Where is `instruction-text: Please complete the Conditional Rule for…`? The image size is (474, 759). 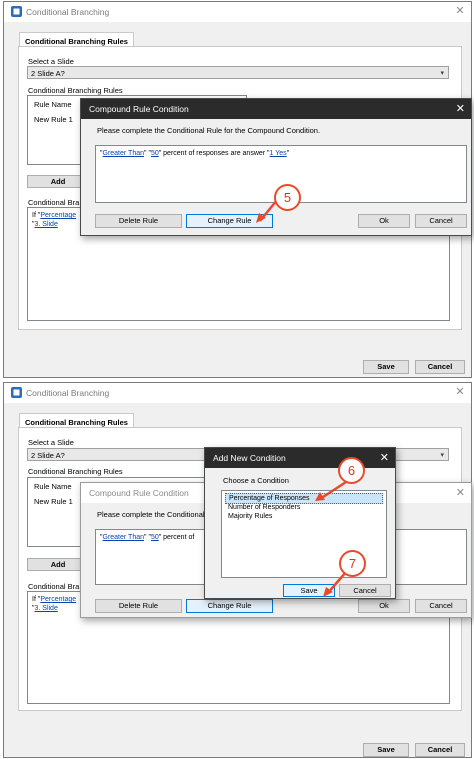 instruction-text: Please complete the Conditional Rule for… is located at coordinates (209, 130).